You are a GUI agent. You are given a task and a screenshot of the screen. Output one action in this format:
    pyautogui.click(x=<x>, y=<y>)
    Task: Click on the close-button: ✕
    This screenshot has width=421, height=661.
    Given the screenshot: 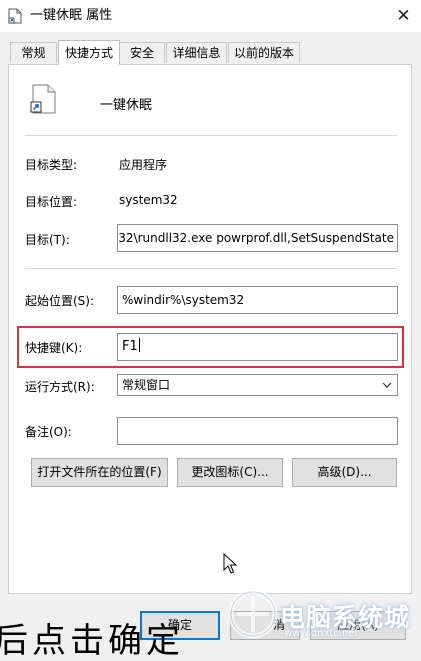 What is the action you would take?
    pyautogui.click(x=403, y=16)
    